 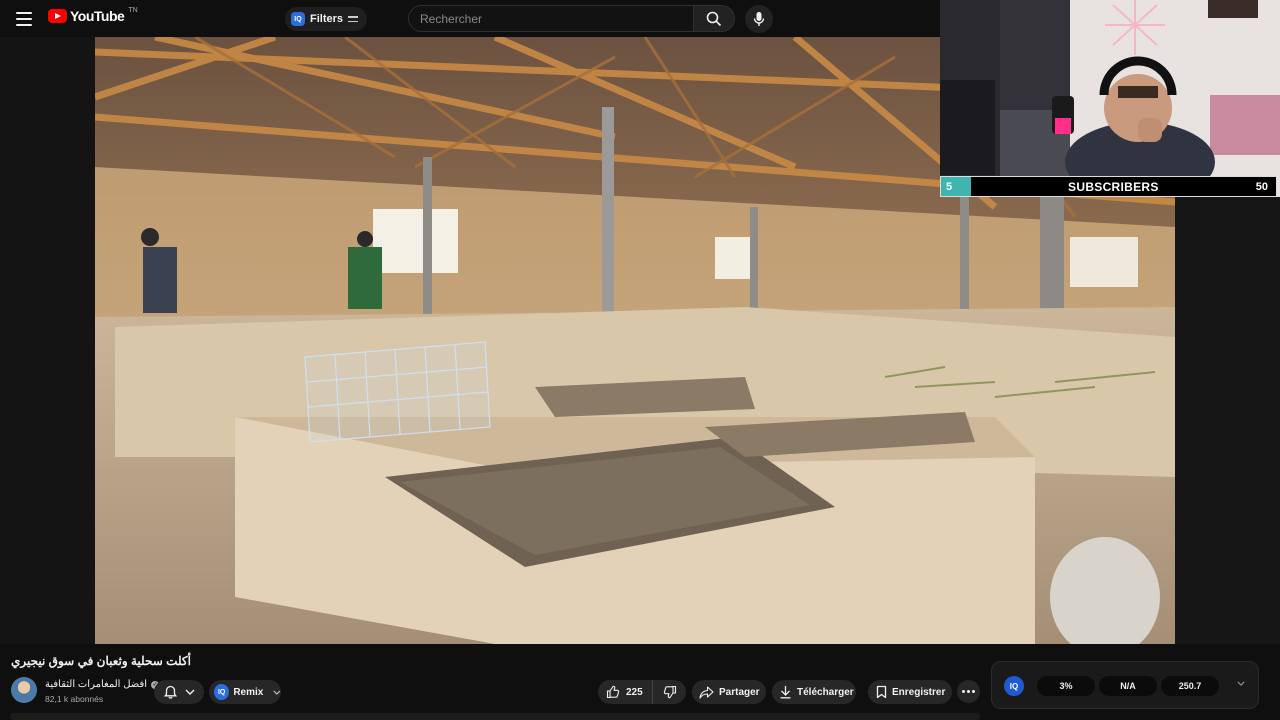 What do you see at coordinates (57, 16) in the screenshot?
I see `youtube-play-icon` at bounding box center [57, 16].